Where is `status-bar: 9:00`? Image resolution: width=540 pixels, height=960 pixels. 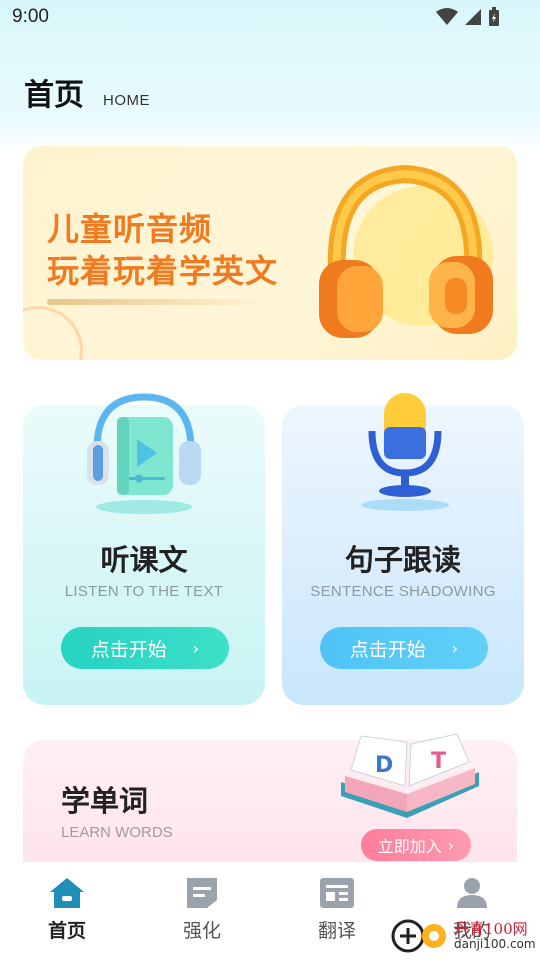
status-bar: 9:00 is located at coordinates (270, 18).